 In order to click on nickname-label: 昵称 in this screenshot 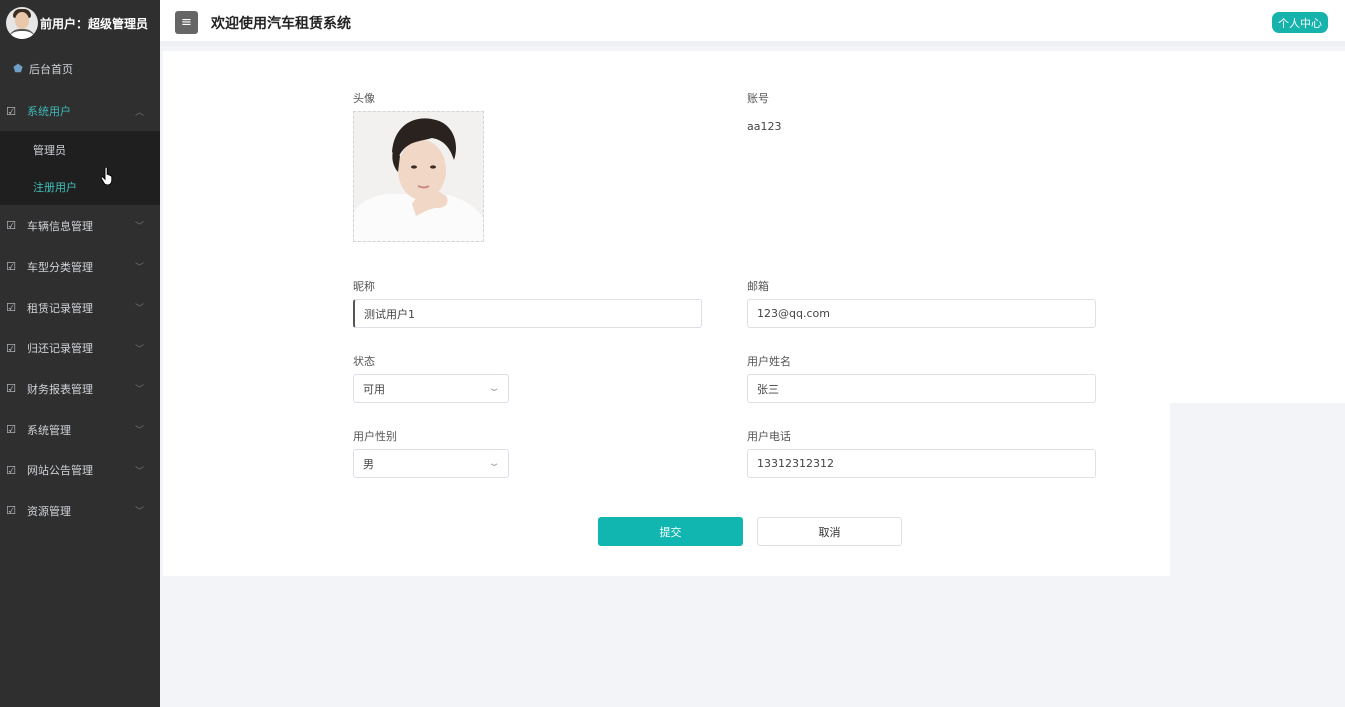, I will do `click(364, 286)`.